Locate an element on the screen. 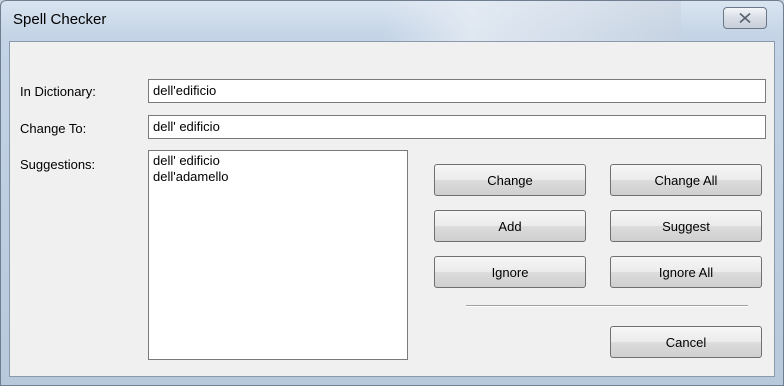 This screenshot has height=386, width=784. window-title: Spell Checker is located at coordinates (60, 19).